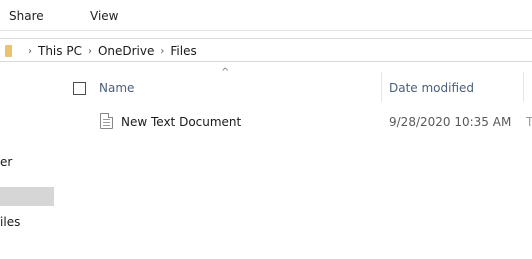 The width and height of the screenshot is (532, 259). What do you see at coordinates (294, 122) in the screenshot?
I see `file-row: New Text Document 9/28/2020 10:35 AM T` at bounding box center [294, 122].